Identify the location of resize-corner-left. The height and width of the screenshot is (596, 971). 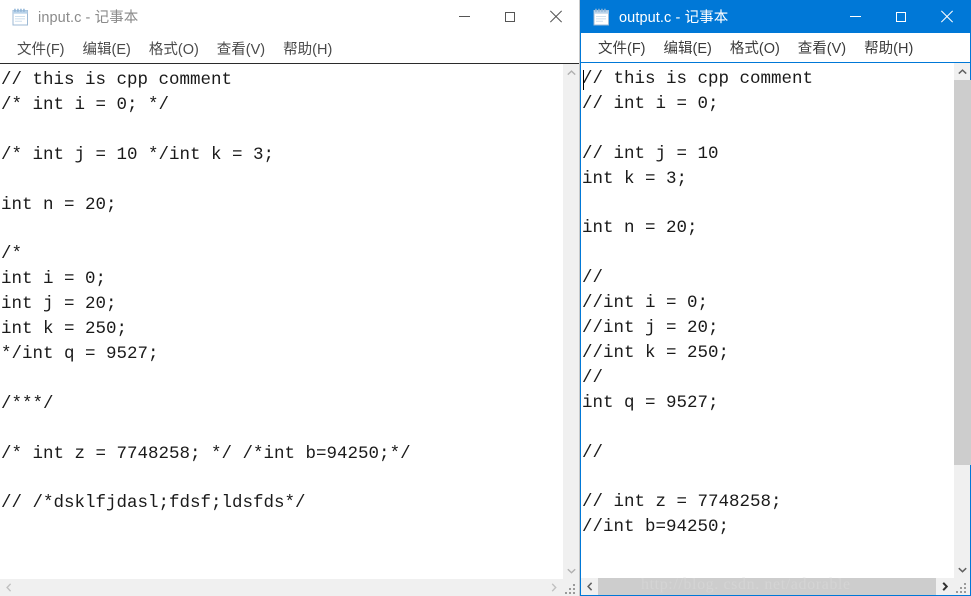
(570, 587).